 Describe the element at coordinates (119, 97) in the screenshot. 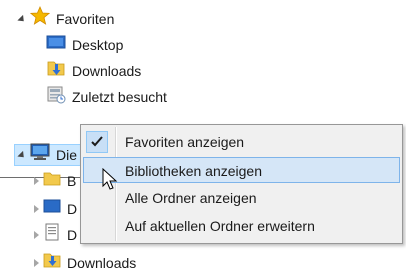

I see `tree-item-label: Zuletzt besucht` at that location.